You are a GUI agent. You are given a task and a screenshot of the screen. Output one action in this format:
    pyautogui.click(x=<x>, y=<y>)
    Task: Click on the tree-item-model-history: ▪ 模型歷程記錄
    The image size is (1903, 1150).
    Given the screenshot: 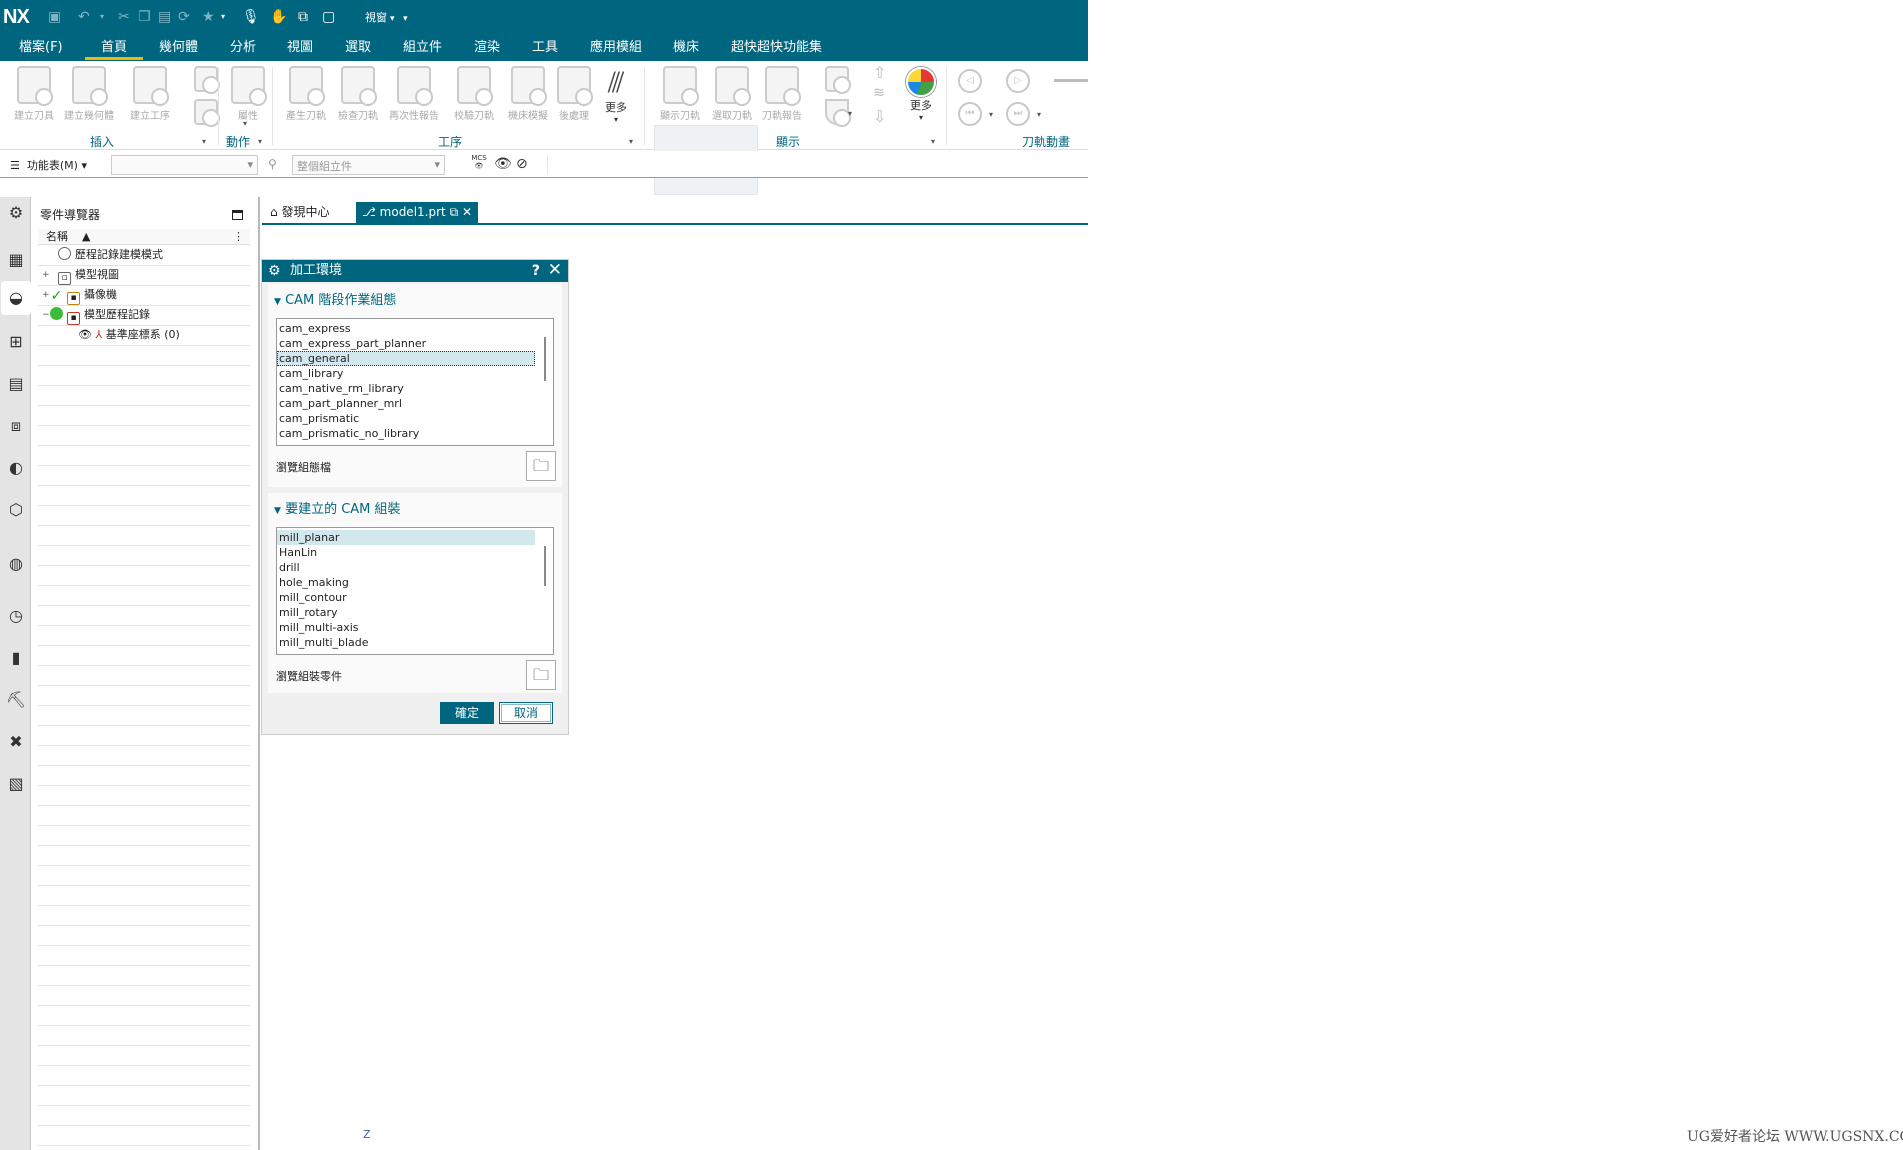 What is the action you would take?
    pyautogui.click(x=100, y=315)
    